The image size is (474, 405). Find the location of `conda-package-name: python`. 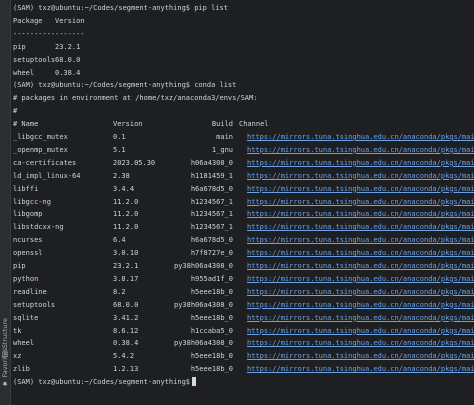

conda-package-name: python is located at coordinates (26, 278).